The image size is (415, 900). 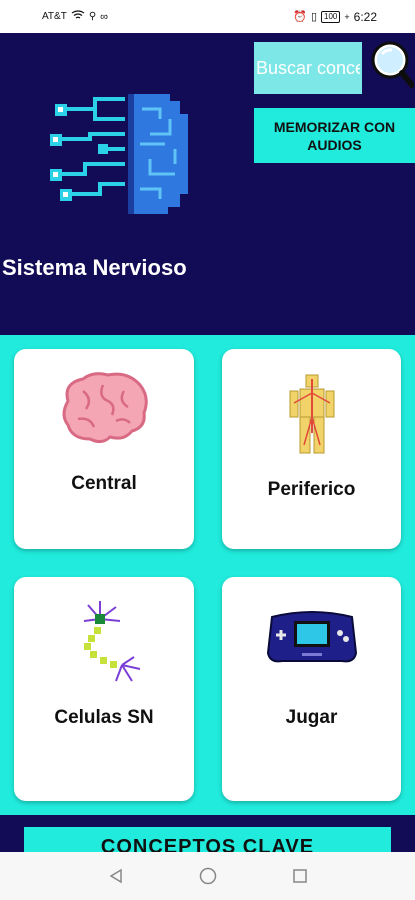 What do you see at coordinates (92, 16) in the screenshot?
I see `usb-icon: ⚲` at bounding box center [92, 16].